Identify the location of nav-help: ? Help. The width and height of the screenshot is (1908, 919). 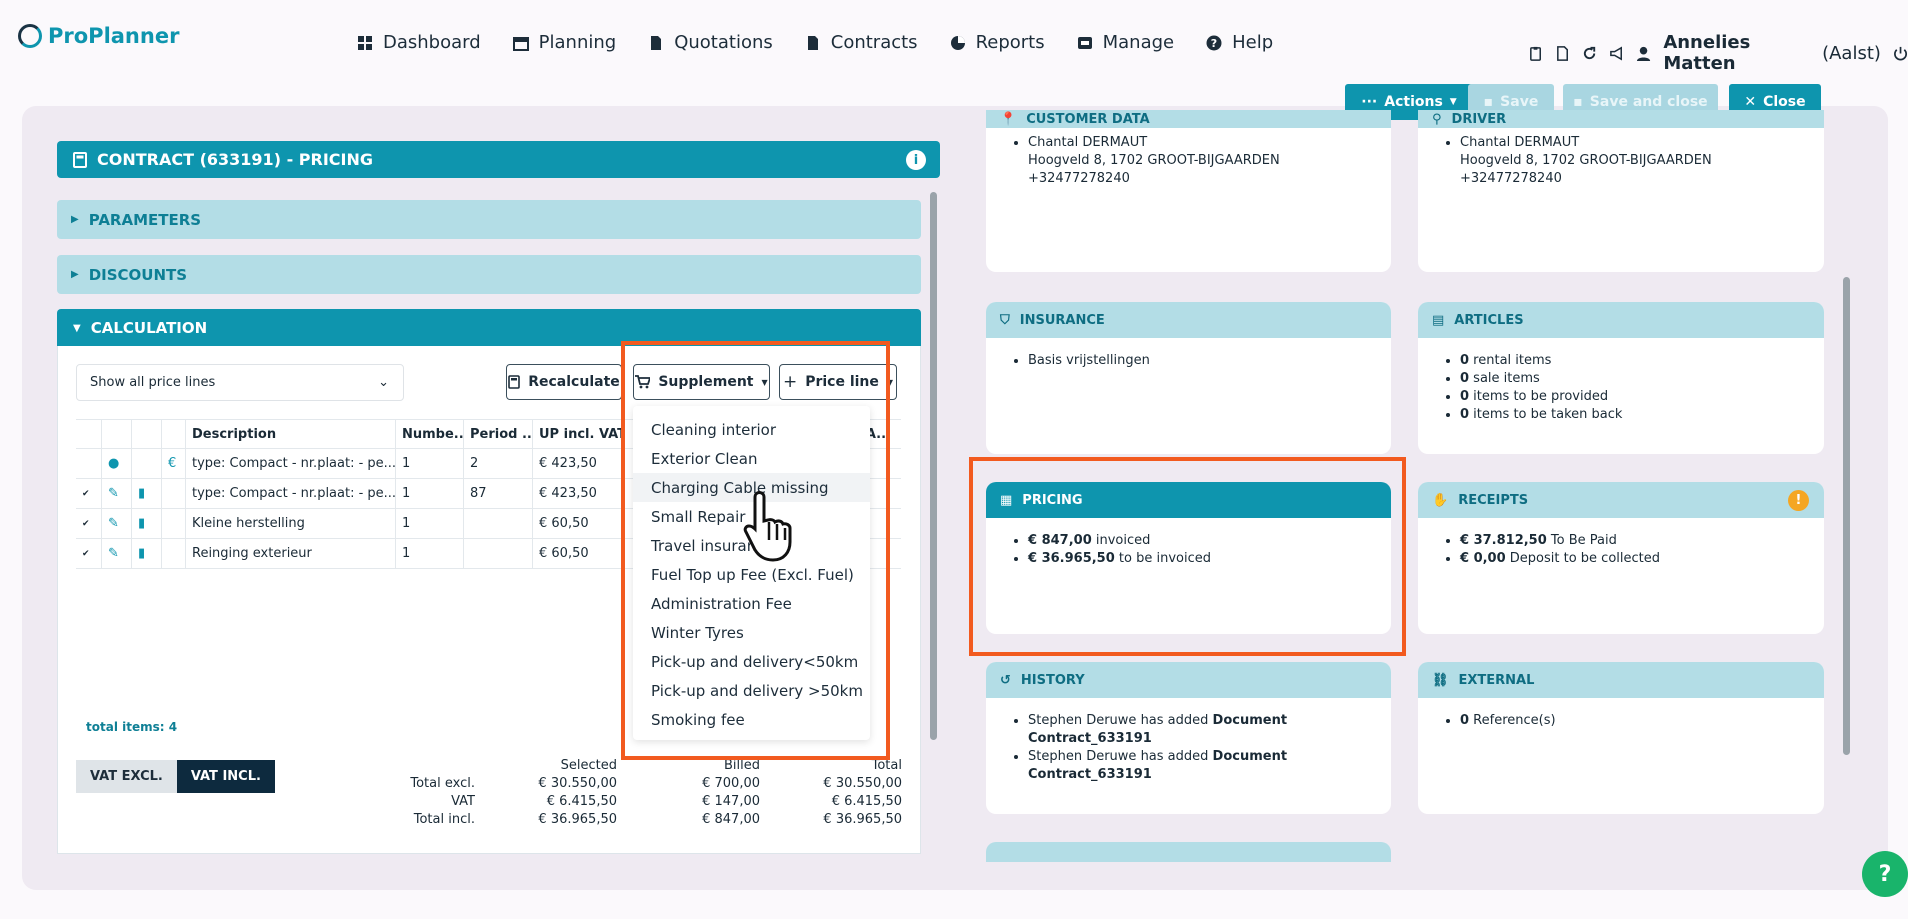
(1239, 42).